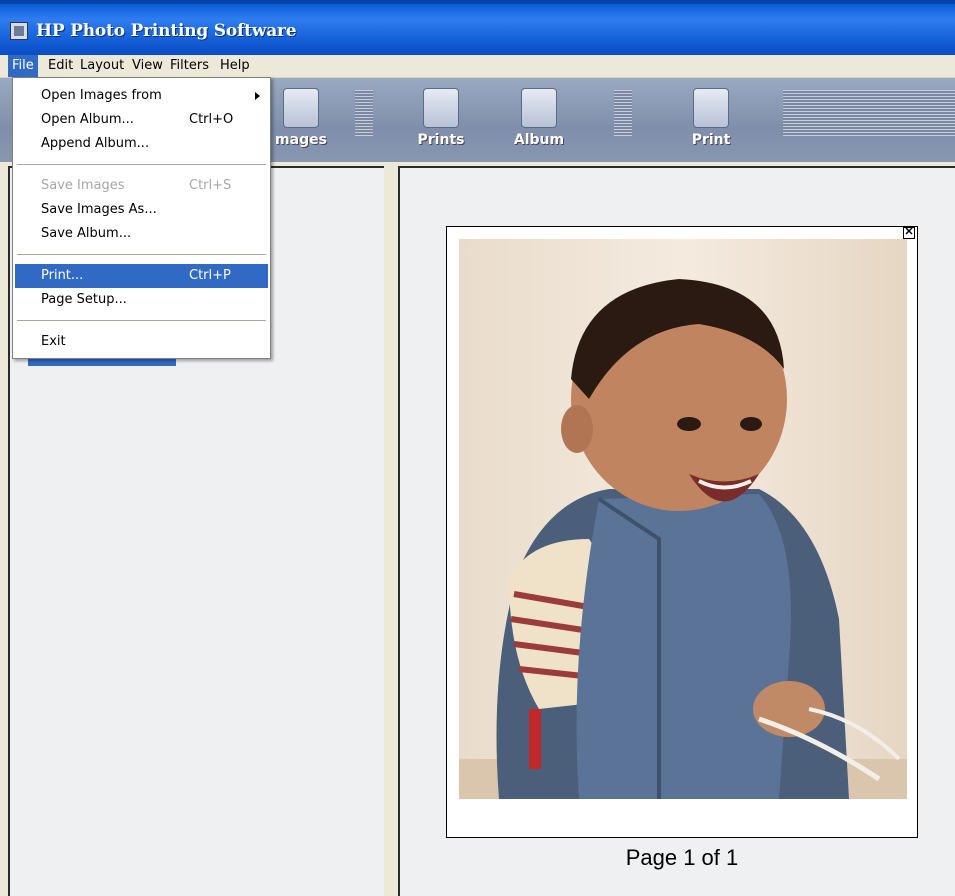 This screenshot has height=896, width=955. Describe the element at coordinates (102, 66) in the screenshot. I see `menu-layout: Layout` at that location.